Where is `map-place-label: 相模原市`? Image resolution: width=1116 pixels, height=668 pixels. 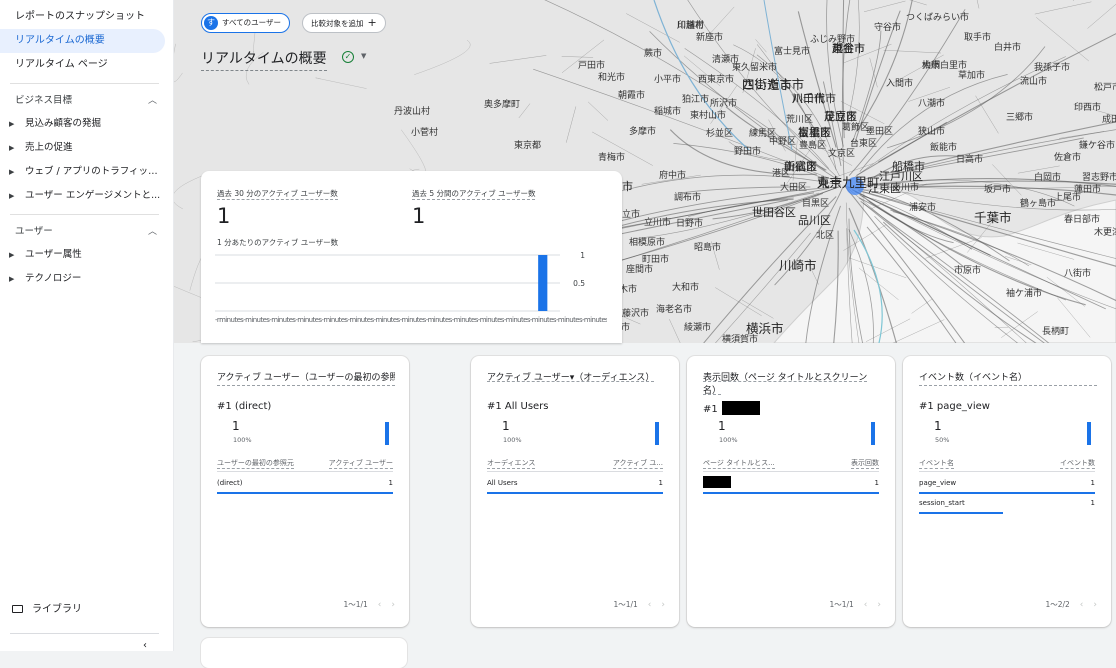
map-place-label: 相模原市 is located at coordinates (647, 241).